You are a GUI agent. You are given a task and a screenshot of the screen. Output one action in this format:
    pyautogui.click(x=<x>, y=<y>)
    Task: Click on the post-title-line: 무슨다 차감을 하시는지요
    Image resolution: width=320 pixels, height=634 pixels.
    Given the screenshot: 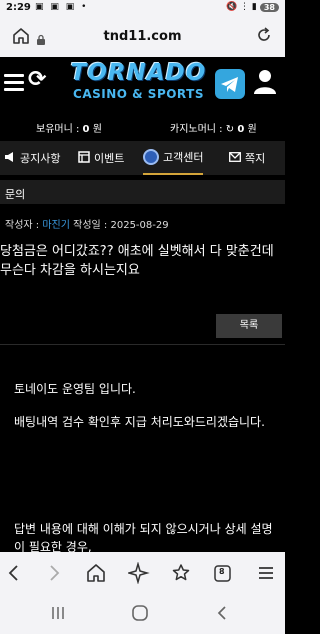 What is the action you would take?
    pyautogui.click(x=70, y=270)
    